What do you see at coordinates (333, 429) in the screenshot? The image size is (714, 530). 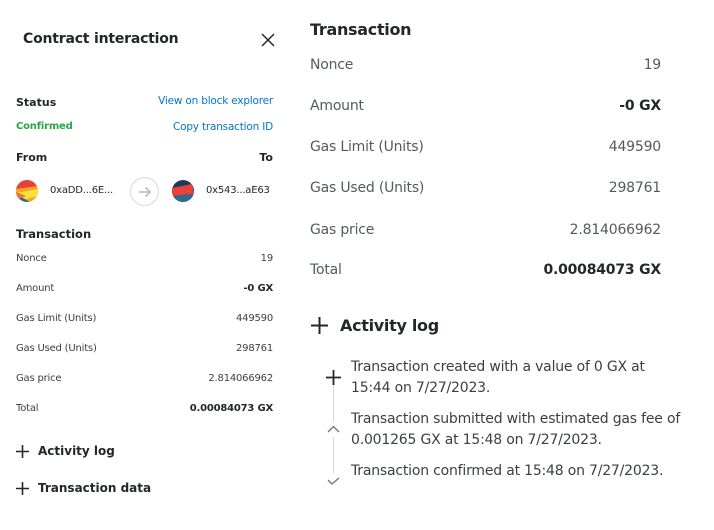 I see `chevron-up-icon` at bounding box center [333, 429].